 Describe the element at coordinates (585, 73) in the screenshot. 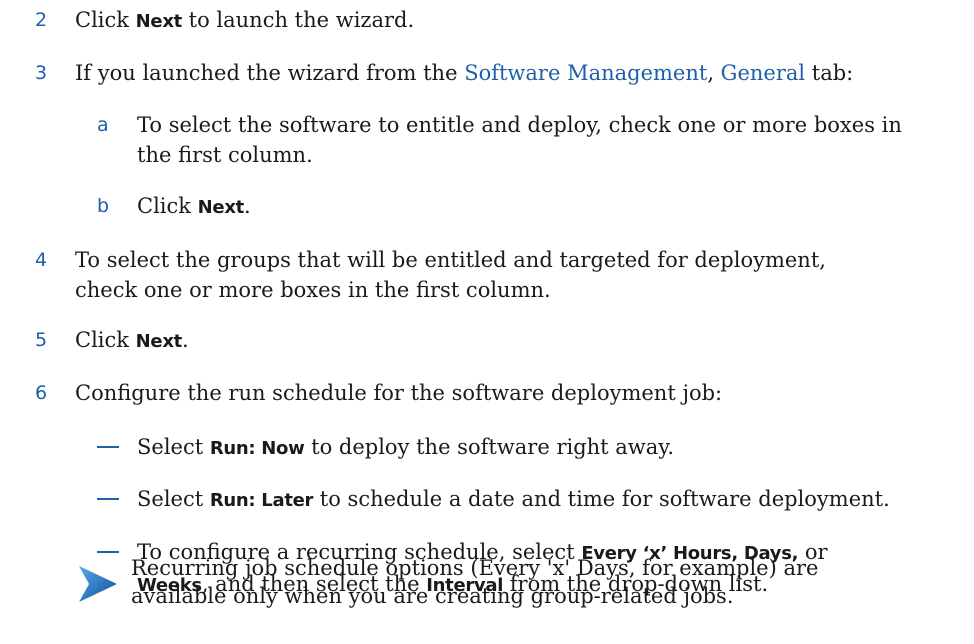

I see `software-management-link: Software Management` at that location.